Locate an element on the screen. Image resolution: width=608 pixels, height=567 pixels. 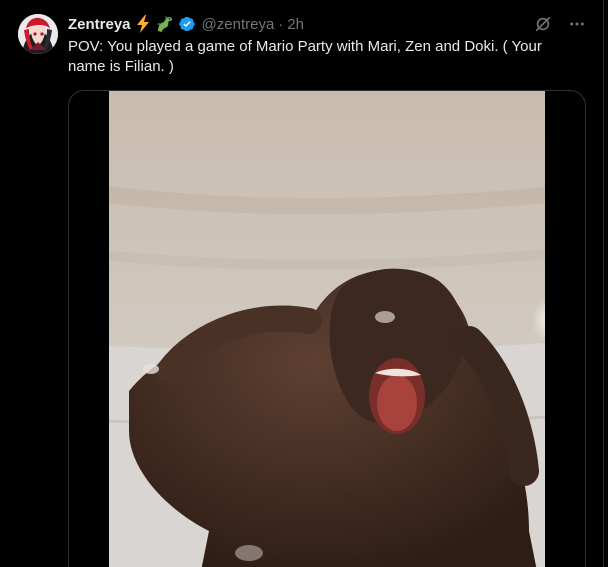
lightning-emoji is located at coordinates (143, 24).